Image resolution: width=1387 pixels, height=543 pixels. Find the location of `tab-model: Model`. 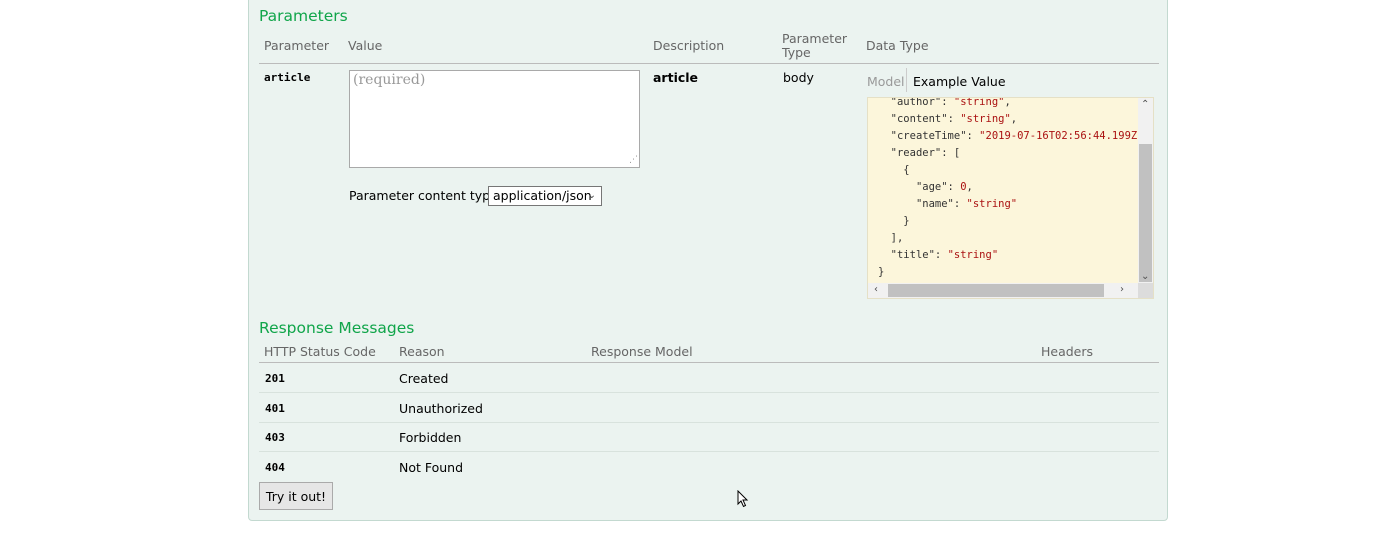

tab-model: Model is located at coordinates (886, 81).